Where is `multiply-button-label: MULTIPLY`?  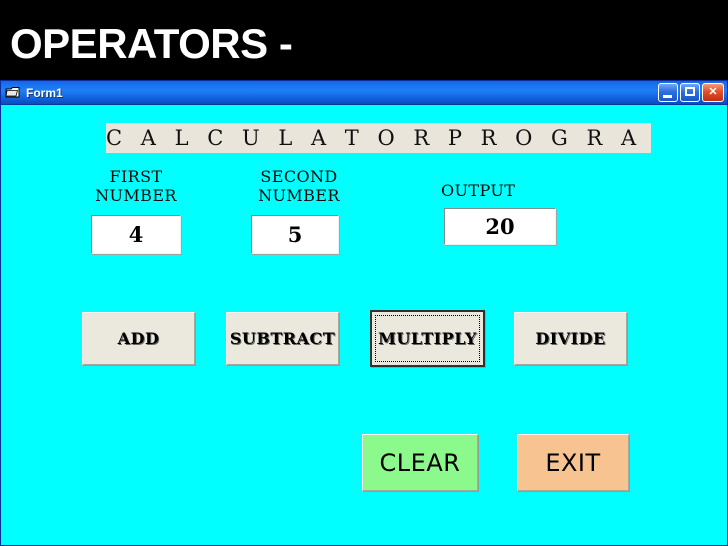 multiply-button-label: MULTIPLY is located at coordinates (427, 338).